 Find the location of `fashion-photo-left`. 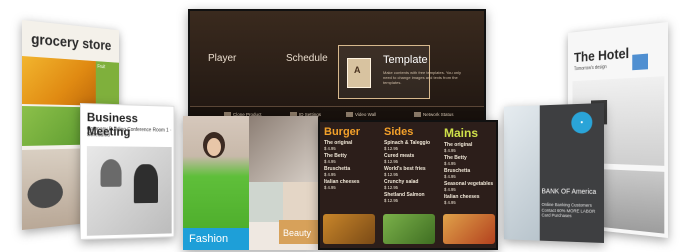

fashion-photo-left is located at coordinates (266, 202).